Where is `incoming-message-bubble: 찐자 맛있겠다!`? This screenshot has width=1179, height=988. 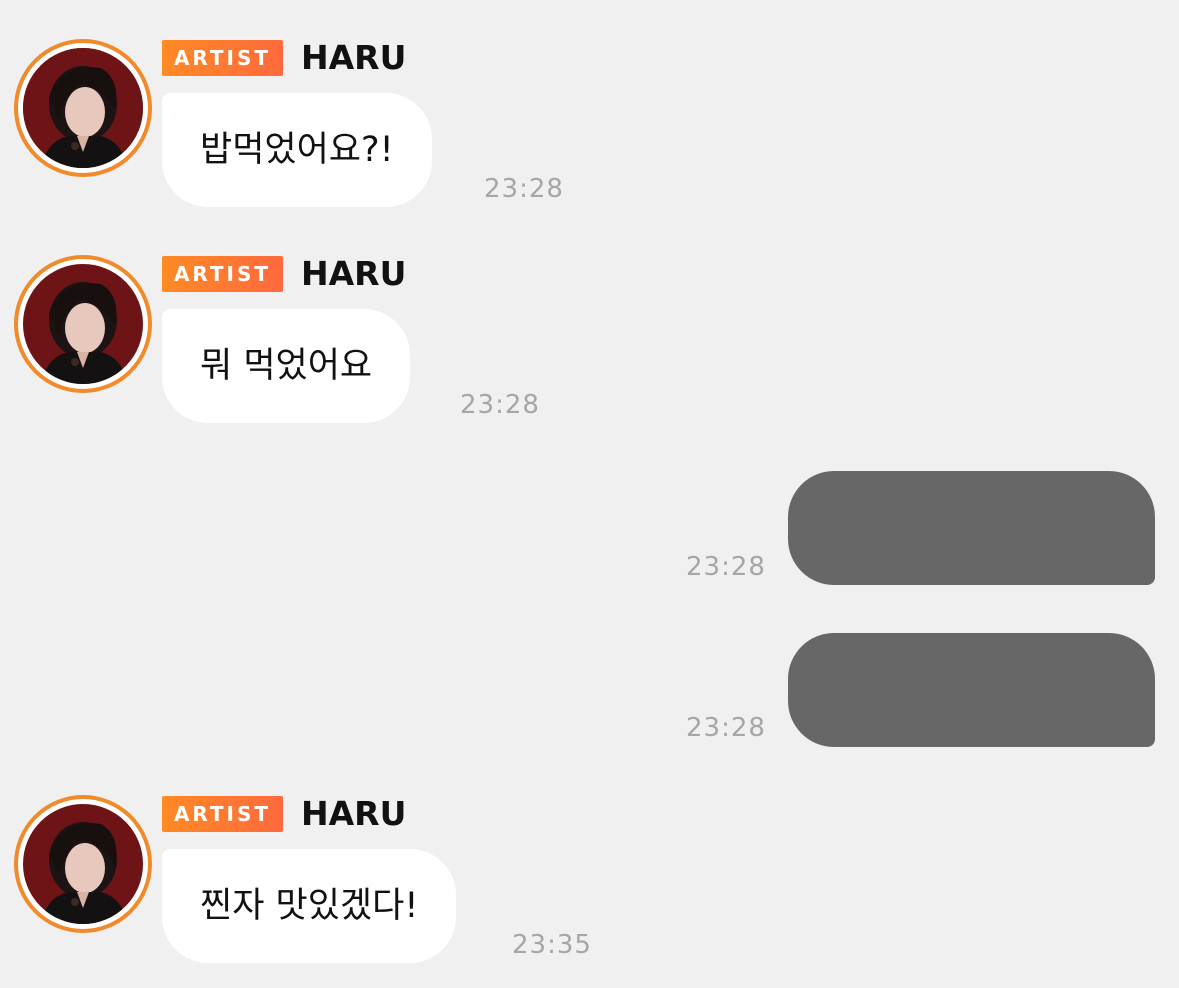 incoming-message-bubble: 찐자 맛있겠다! is located at coordinates (309, 906).